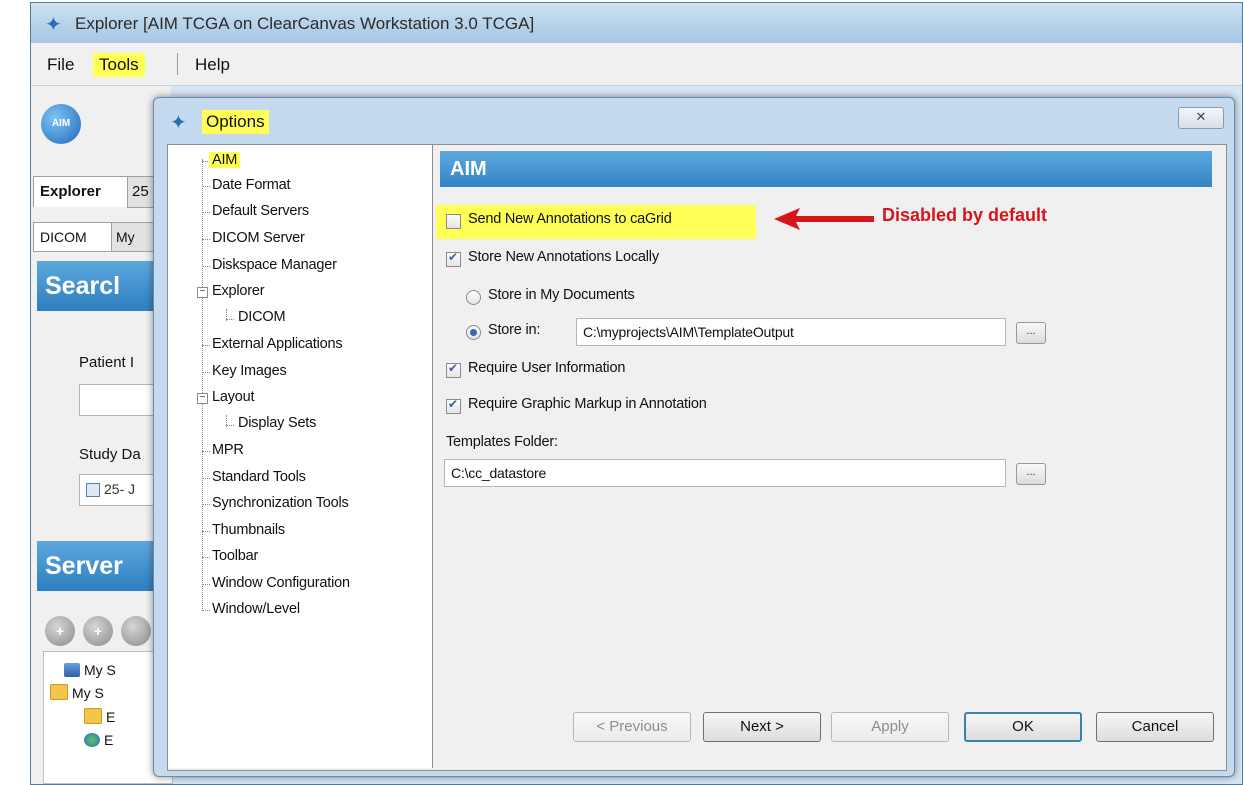  What do you see at coordinates (72, 670) in the screenshot?
I see `server-icon` at bounding box center [72, 670].